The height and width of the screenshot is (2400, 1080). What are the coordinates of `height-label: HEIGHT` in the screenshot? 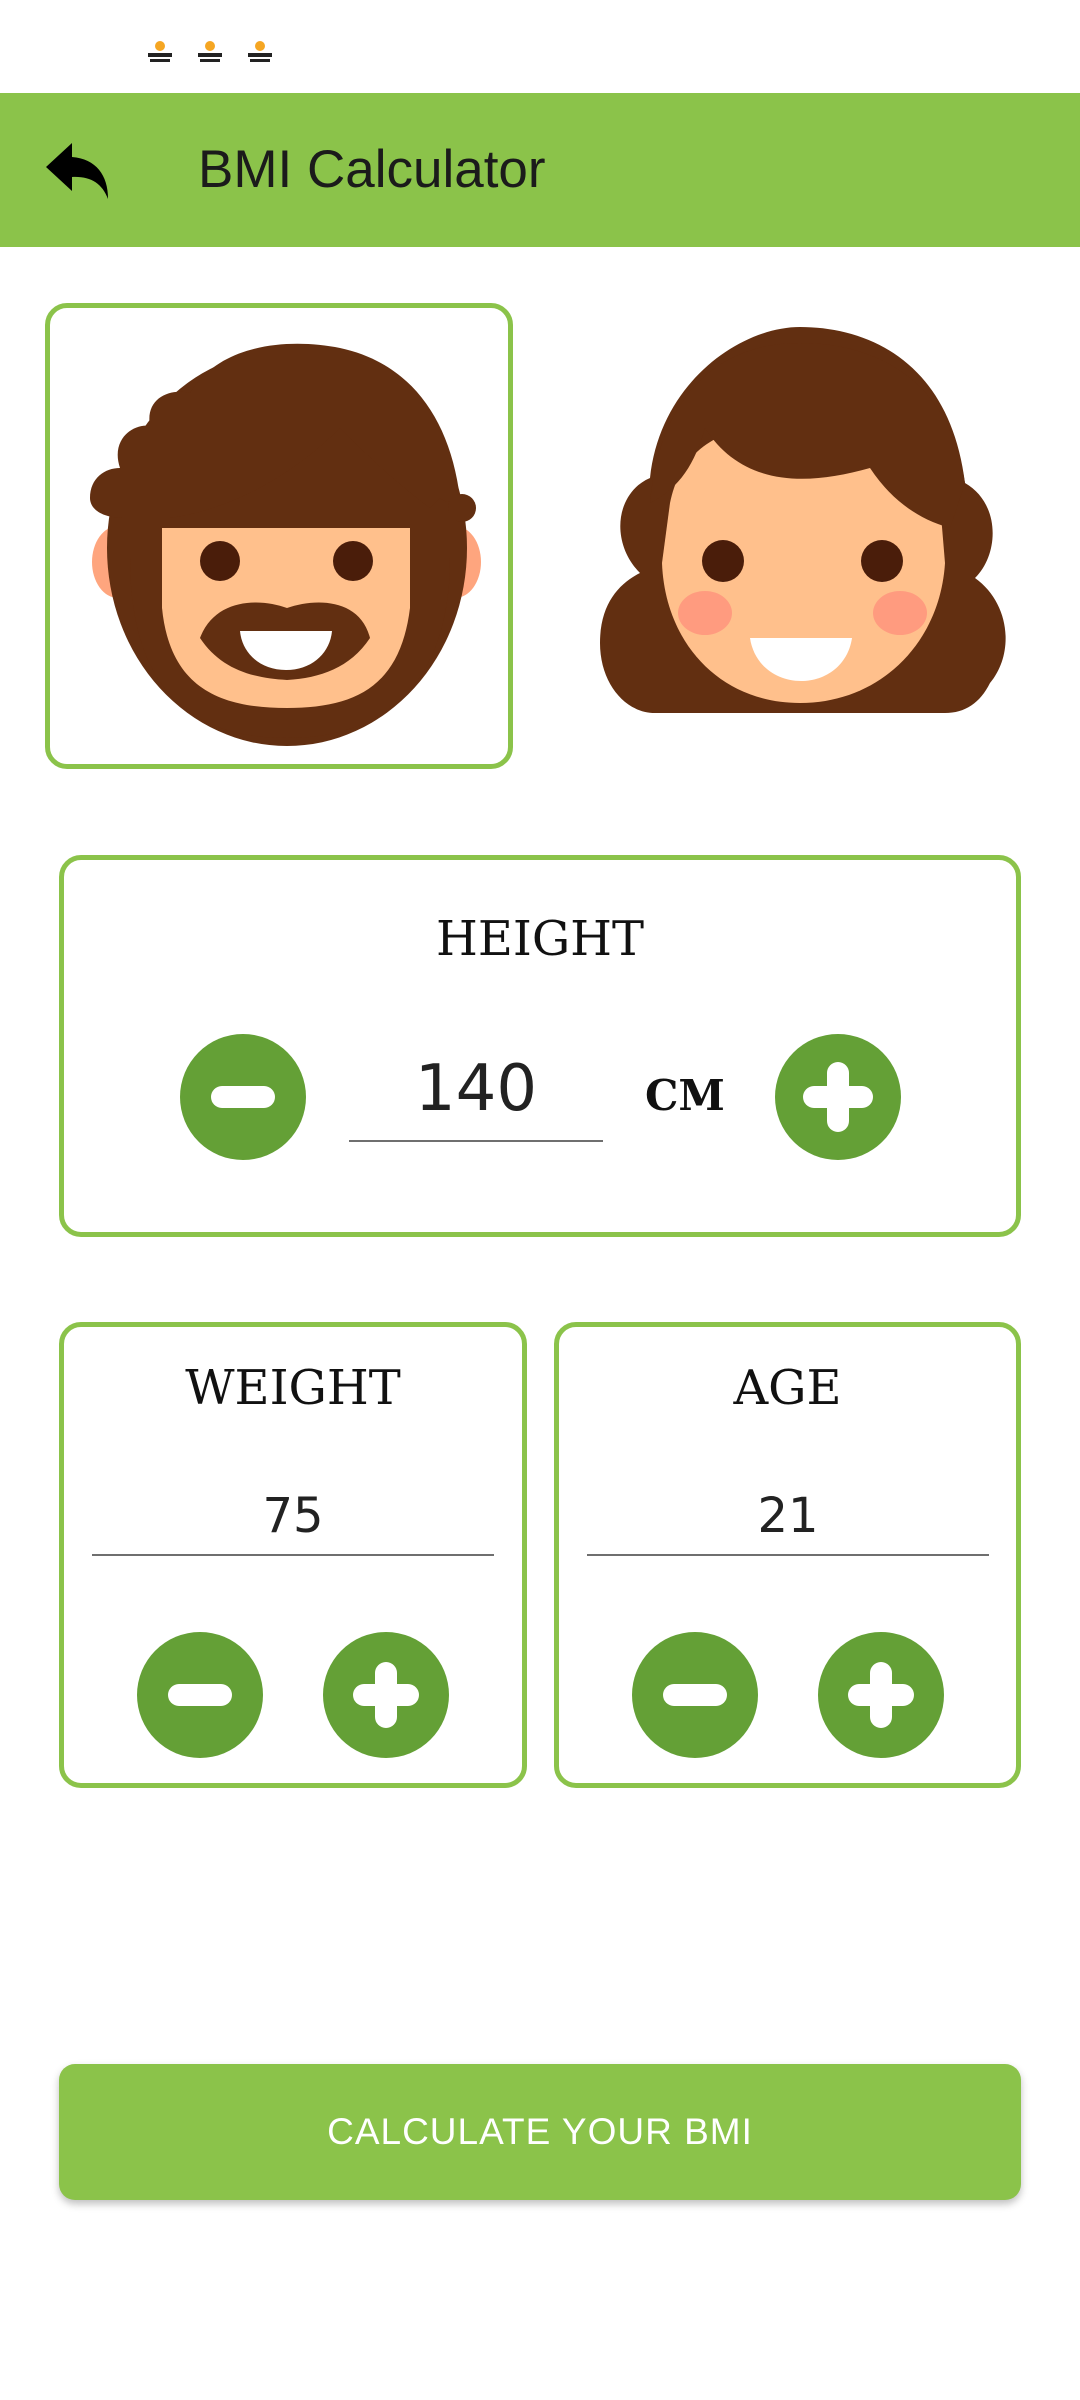 It's located at (540, 939).